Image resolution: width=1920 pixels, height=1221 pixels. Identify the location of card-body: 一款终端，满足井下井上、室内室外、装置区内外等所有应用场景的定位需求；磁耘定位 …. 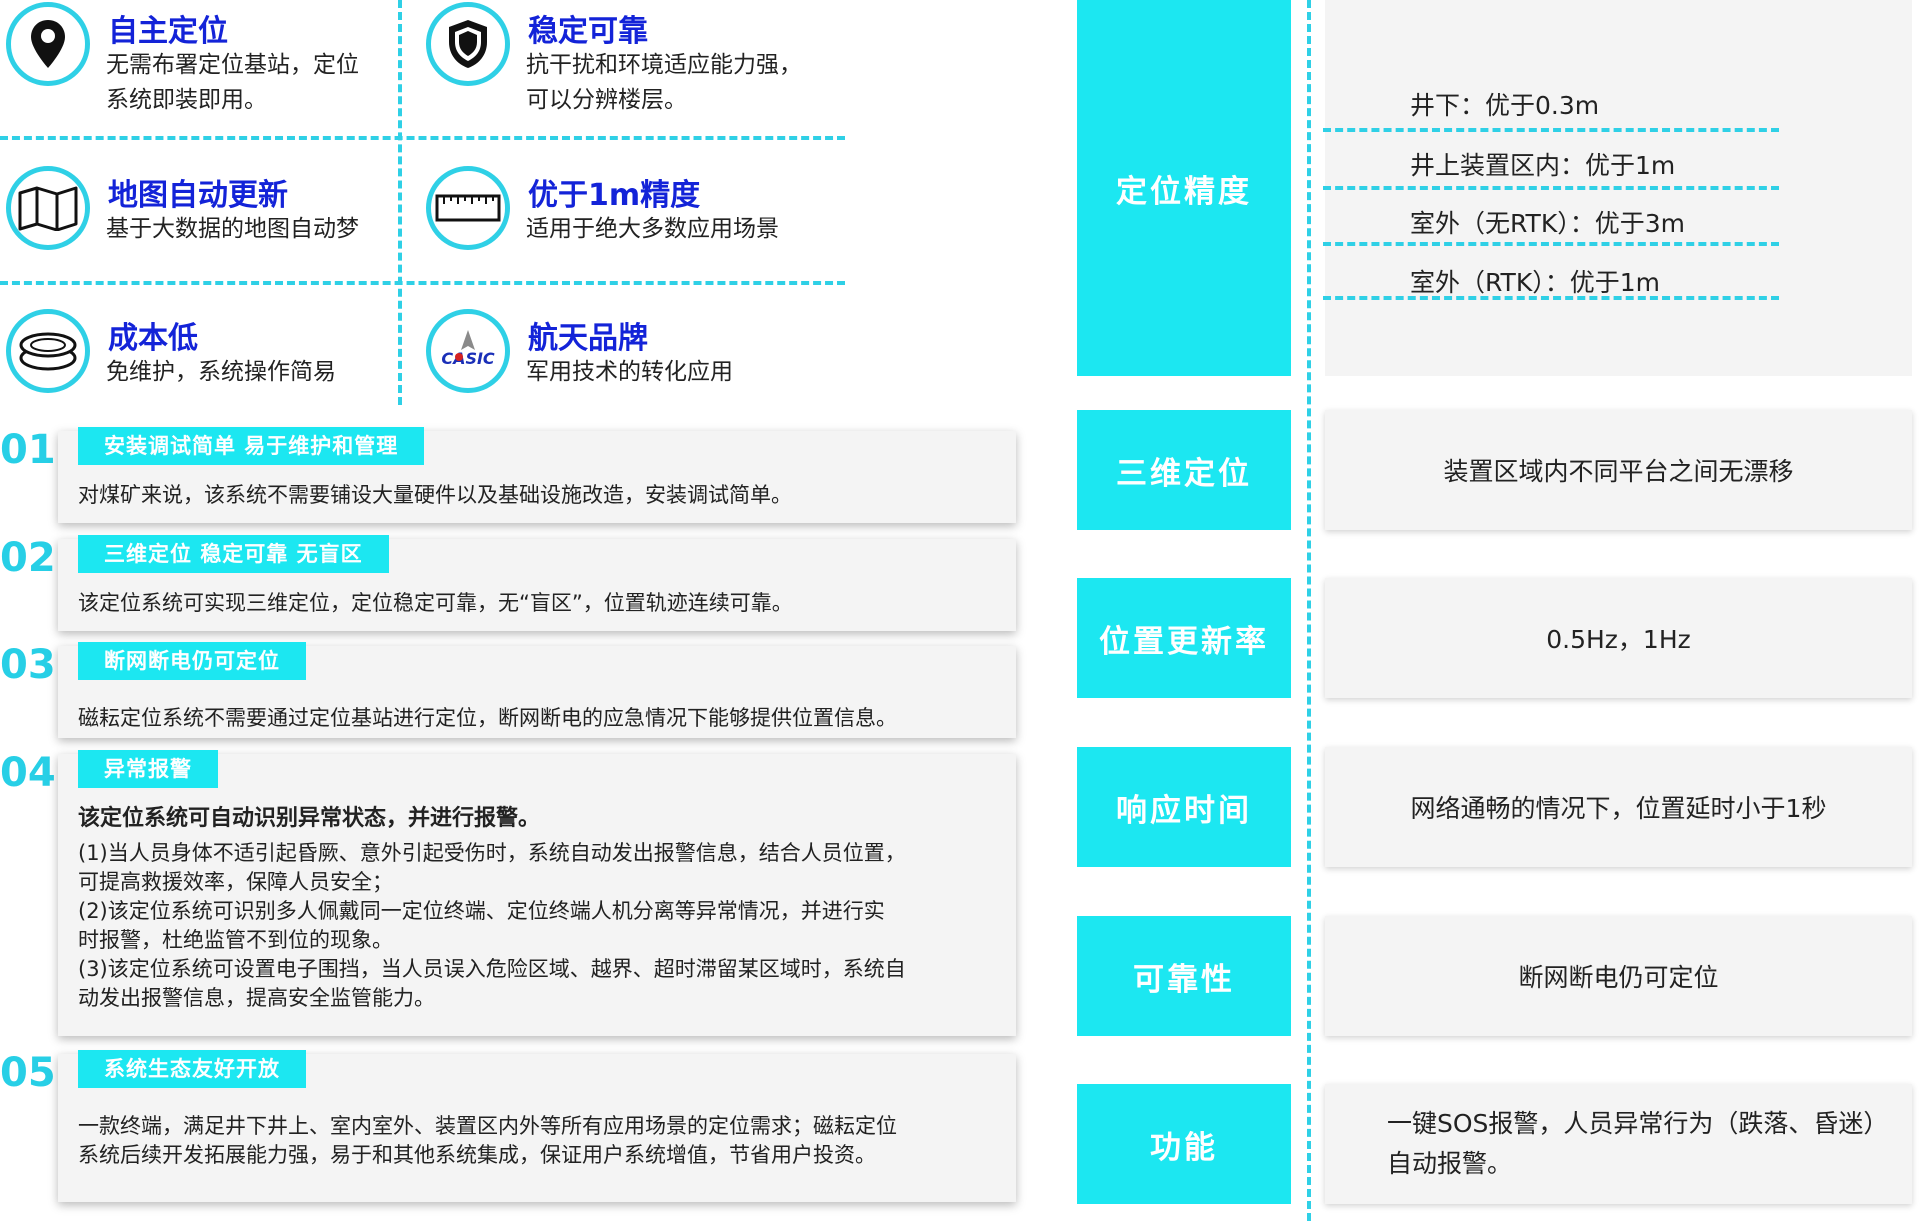
(537, 1141).